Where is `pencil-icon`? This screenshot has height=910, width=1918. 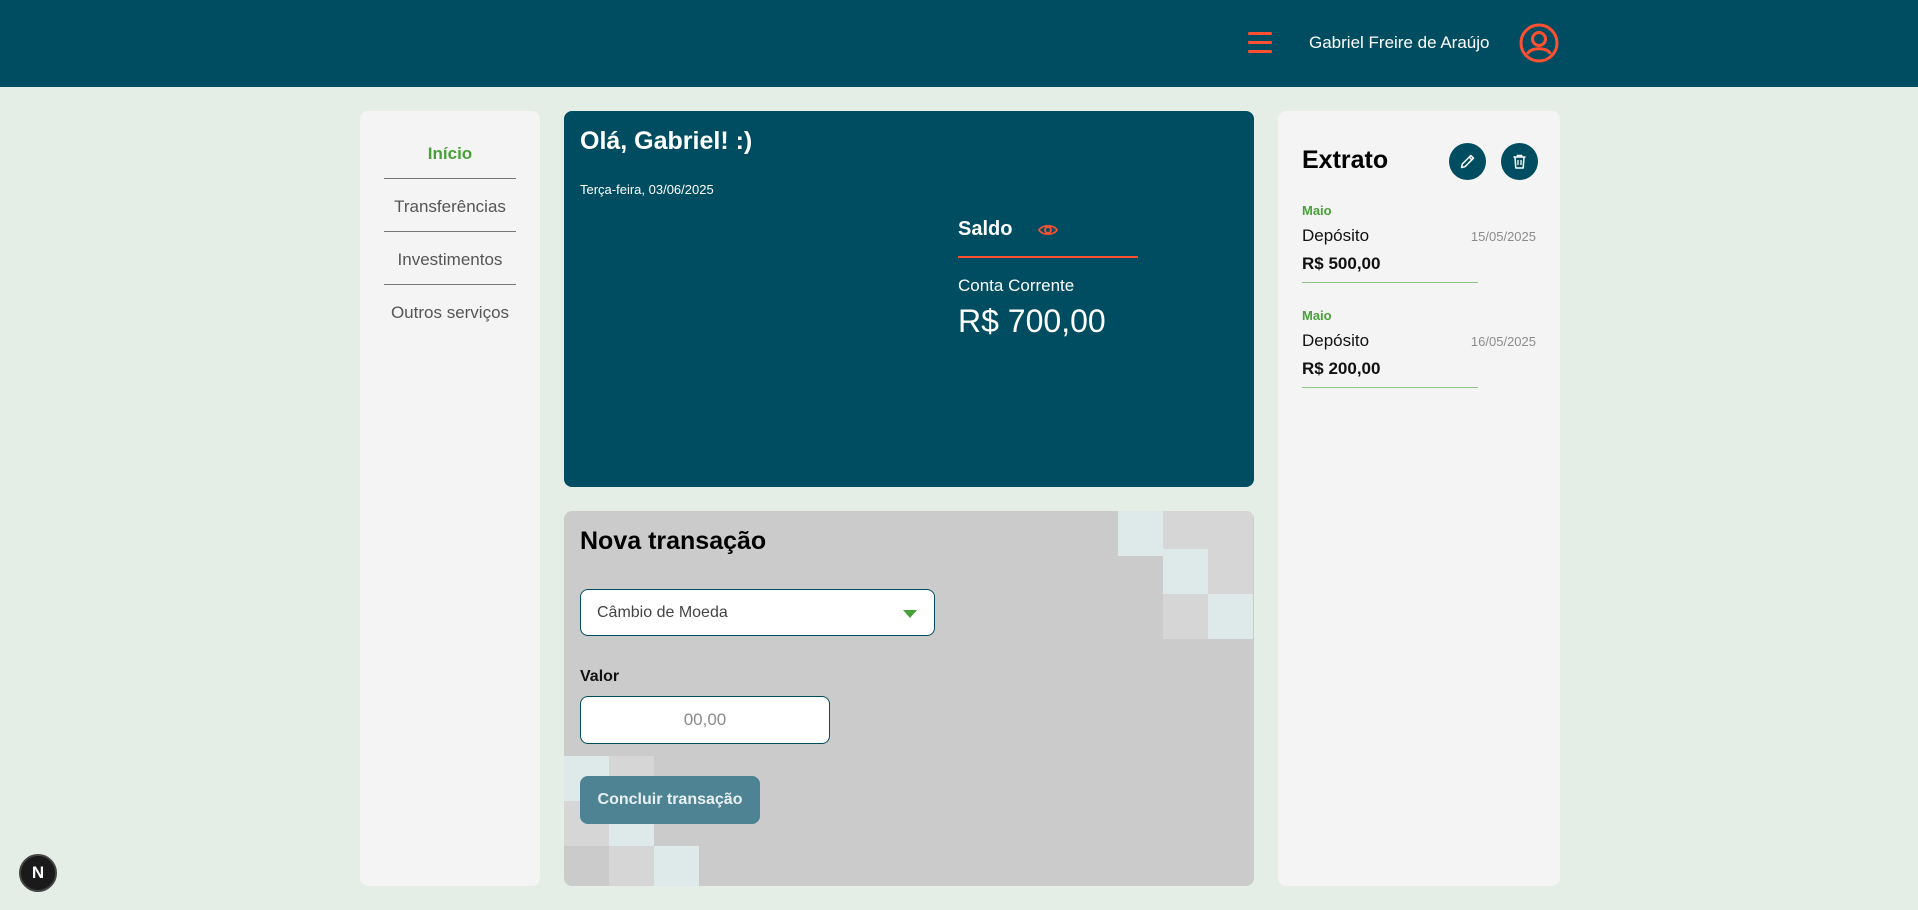
pencil-icon is located at coordinates (1467, 161).